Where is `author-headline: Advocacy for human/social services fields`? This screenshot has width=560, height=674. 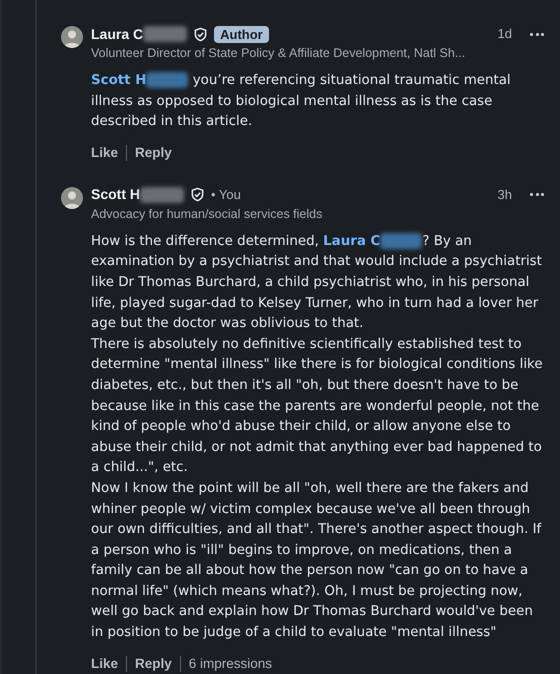 author-headline: Advocacy for human/social services fields is located at coordinates (207, 214).